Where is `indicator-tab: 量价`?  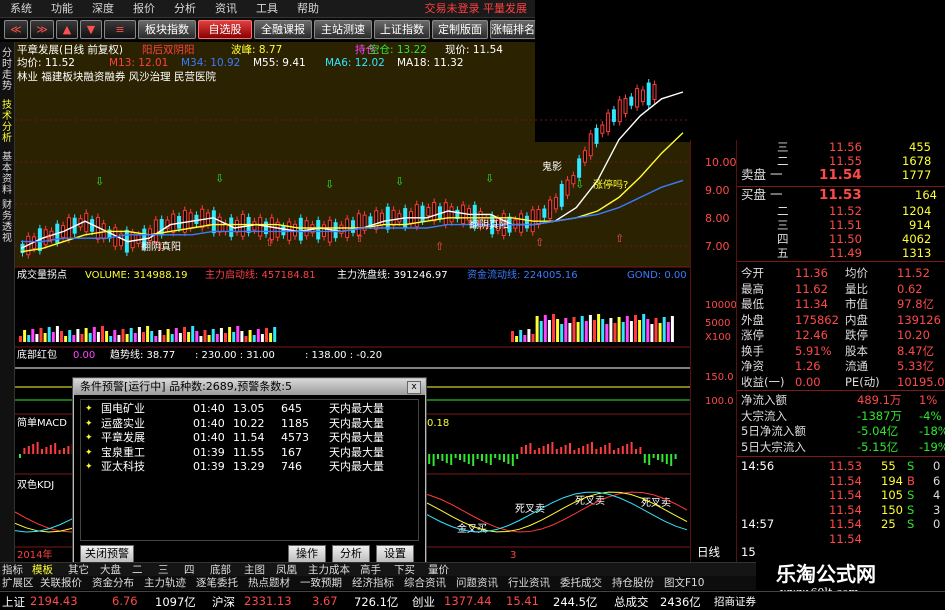 indicator-tab: 量价 is located at coordinates (438, 570).